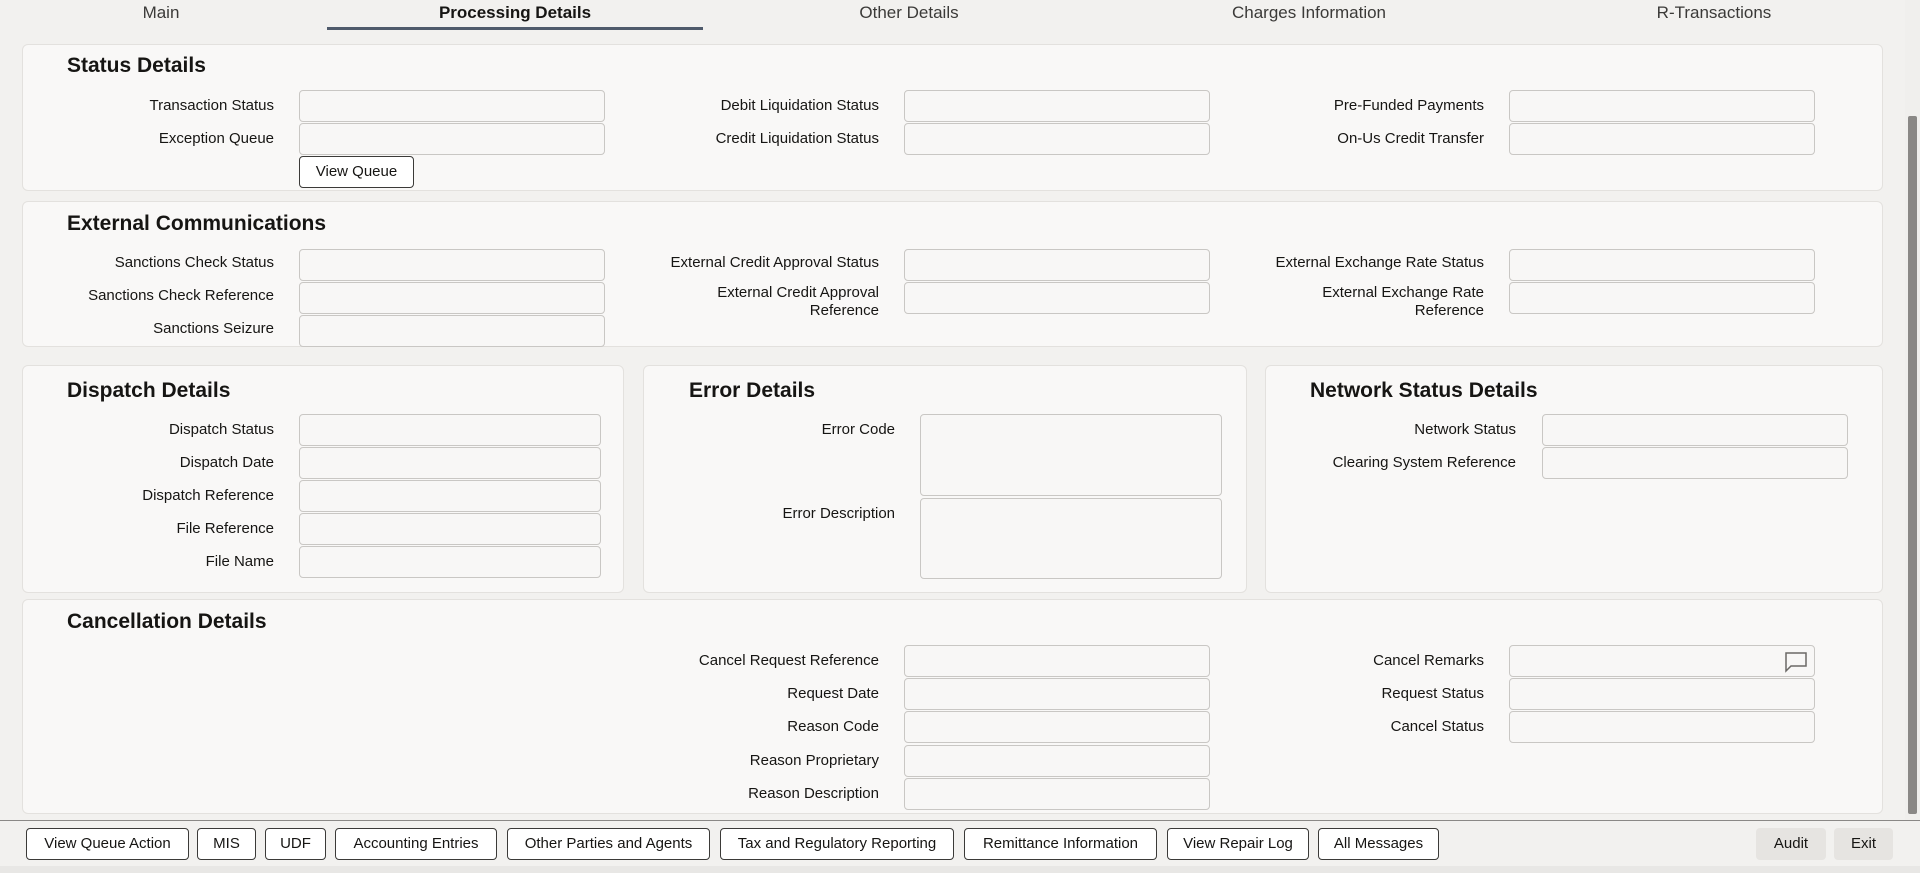 The width and height of the screenshot is (1920, 873). What do you see at coordinates (960, 869) in the screenshot?
I see `bottom-strip` at bounding box center [960, 869].